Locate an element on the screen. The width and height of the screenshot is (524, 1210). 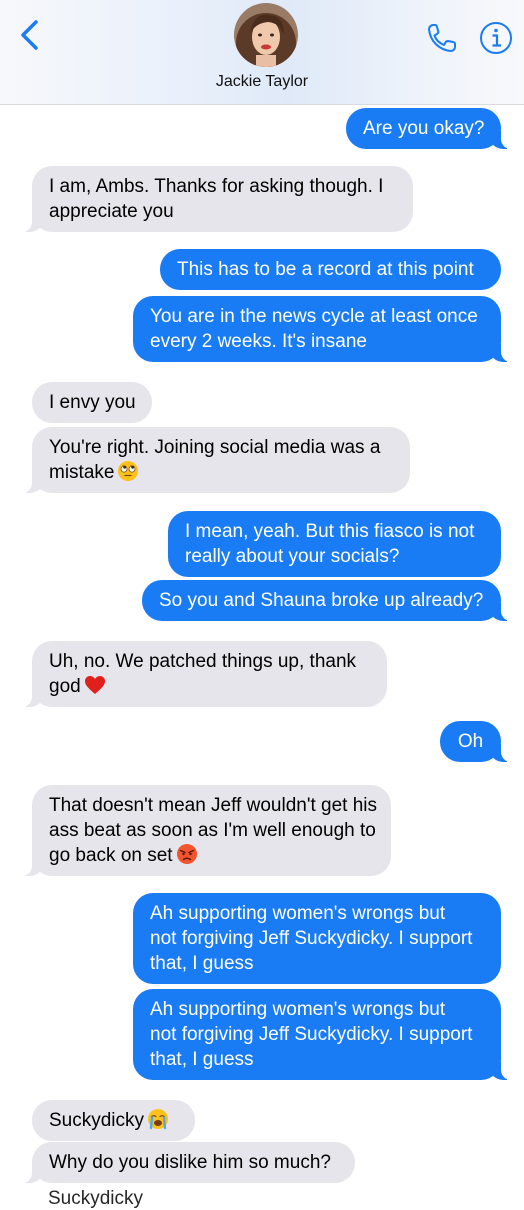
message-text: I envy you is located at coordinates (92, 402).